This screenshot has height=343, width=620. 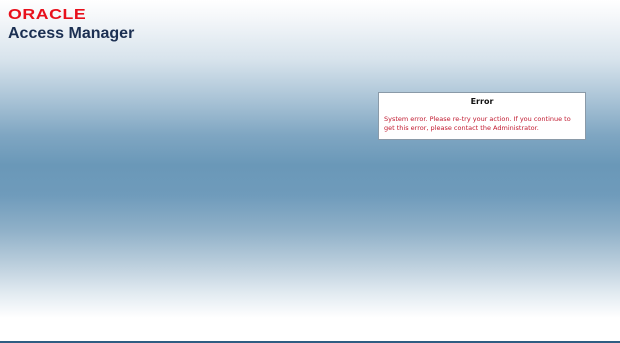 I want to click on oracle-logo: ORACLE, so click(x=47, y=14).